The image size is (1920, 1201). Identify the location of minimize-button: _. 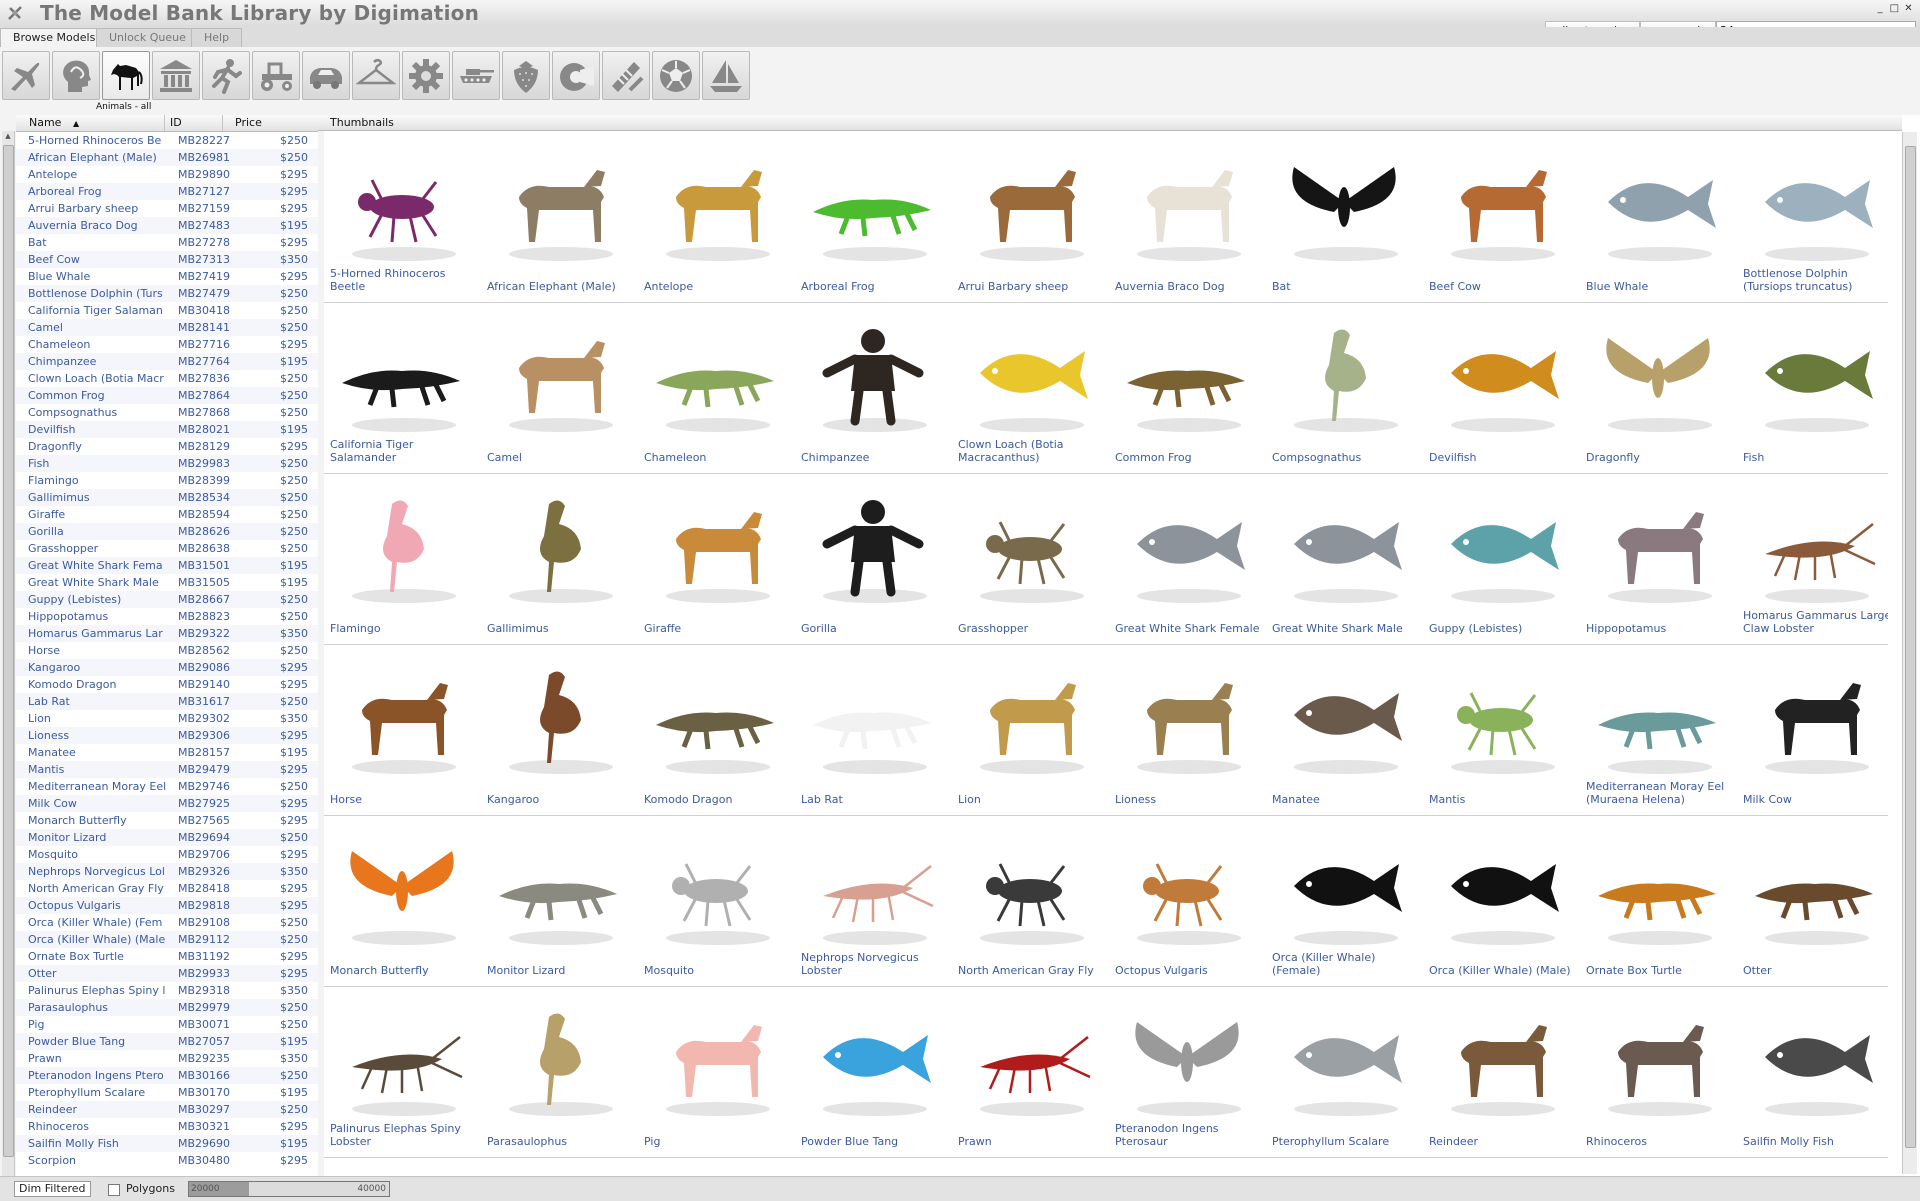
(1880, 8).